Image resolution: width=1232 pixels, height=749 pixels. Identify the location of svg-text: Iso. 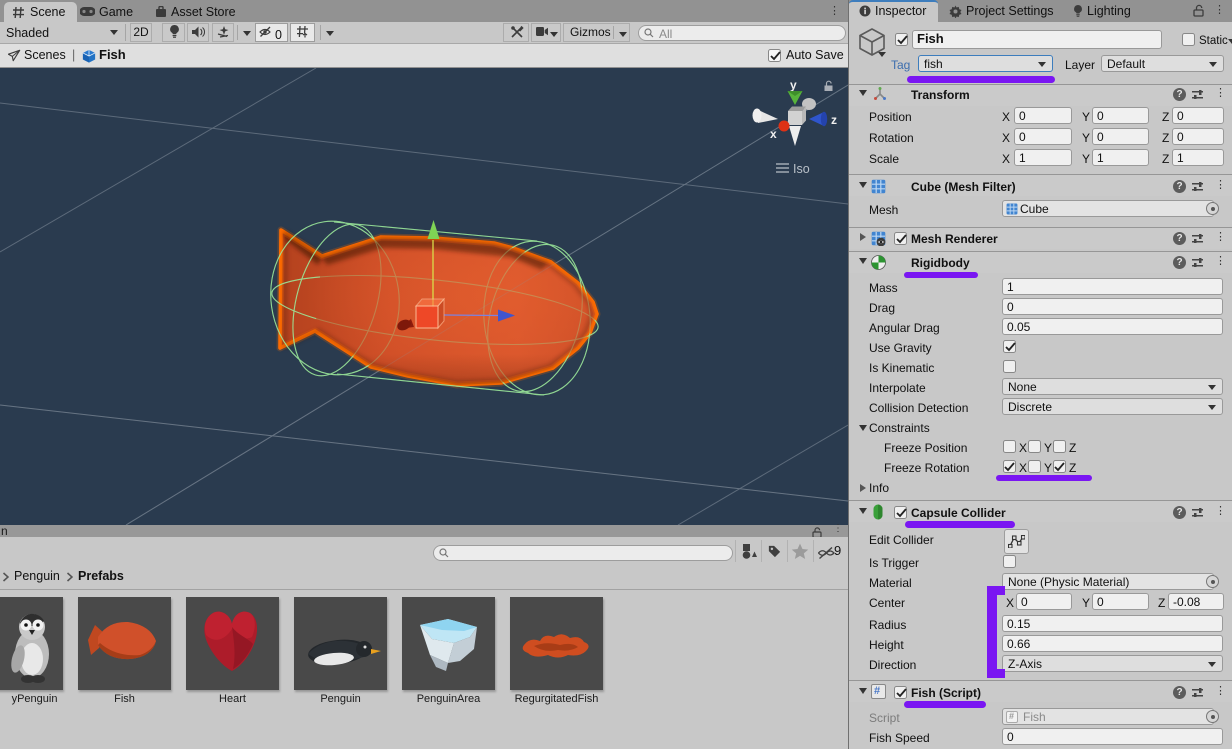
(801, 169).